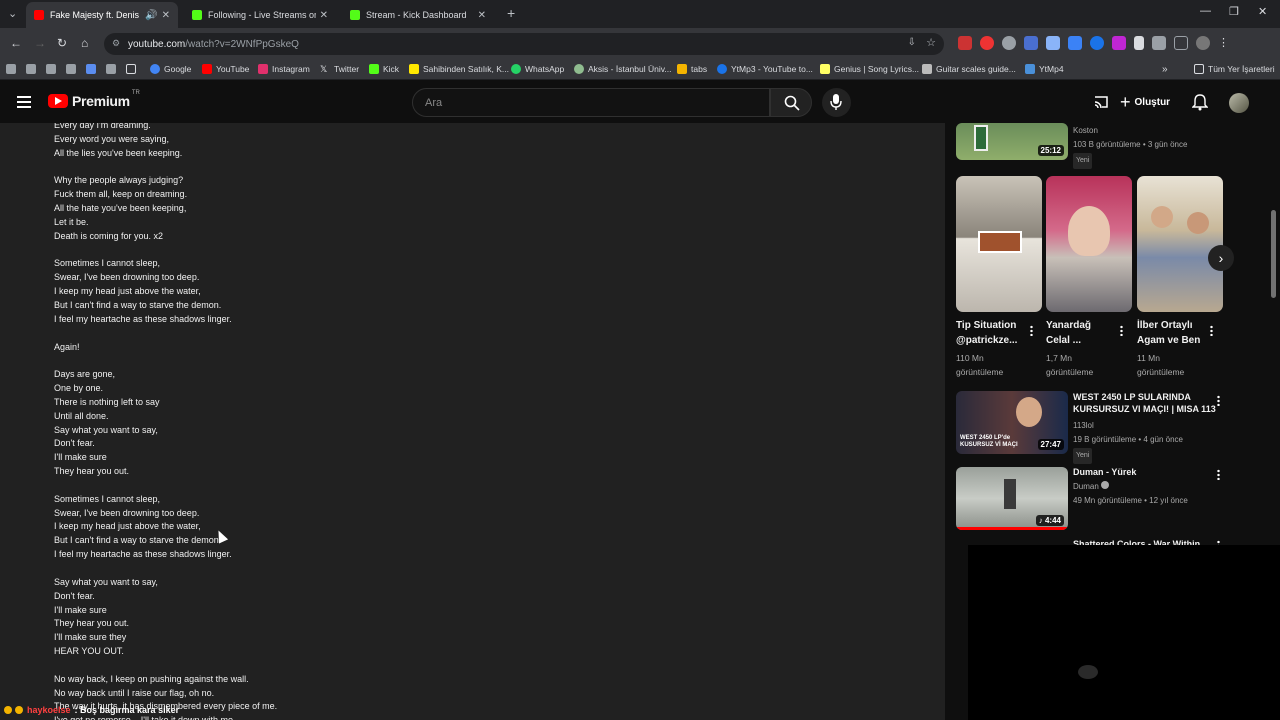 This screenshot has width=1280, height=720. What do you see at coordinates (260, 15) in the screenshot?
I see `browser-tab-kick-following: Following - Live Streams on Kick ✕` at bounding box center [260, 15].